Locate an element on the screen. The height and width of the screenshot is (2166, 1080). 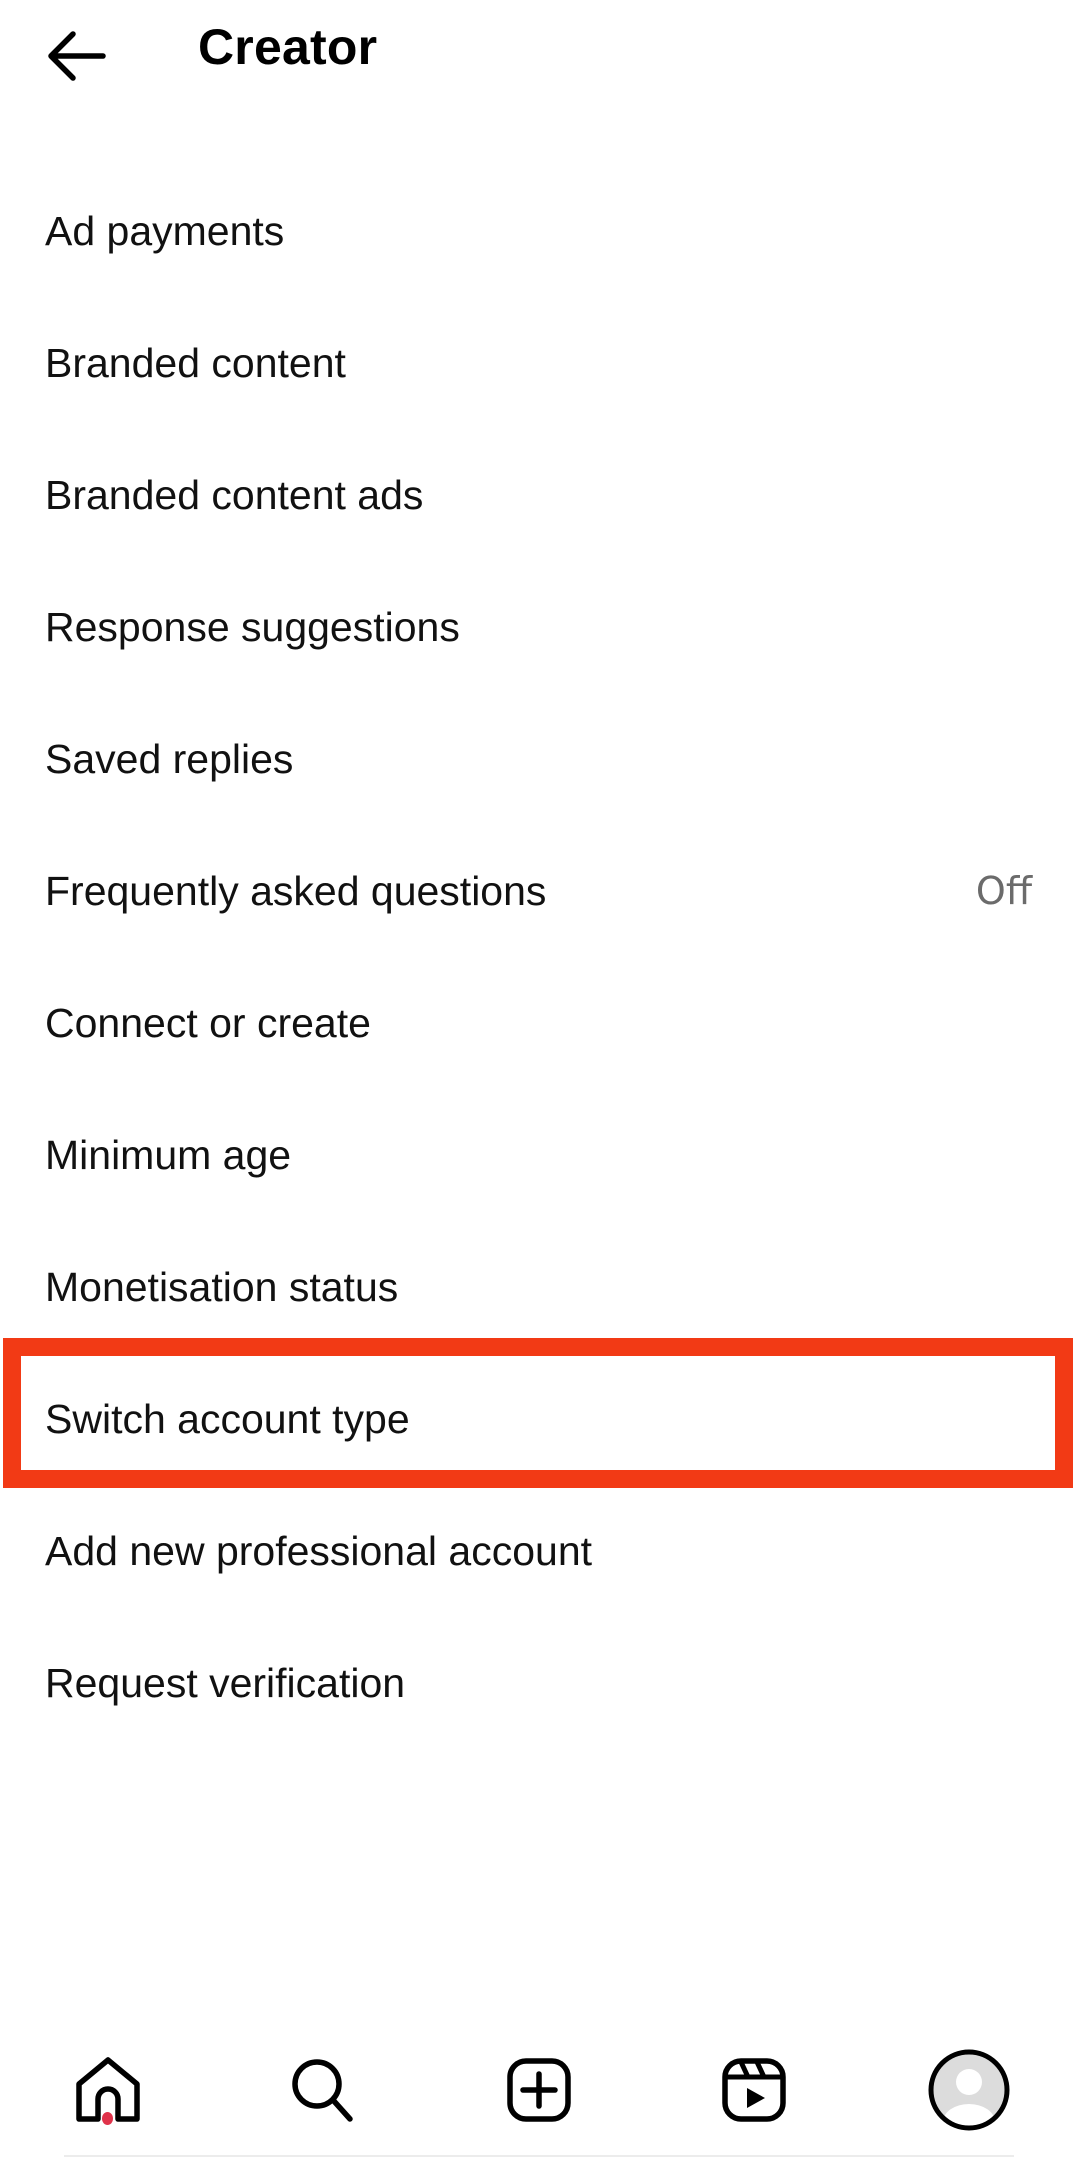
menu-item-branded-content: Branded content is located at coordinates (540, 363).